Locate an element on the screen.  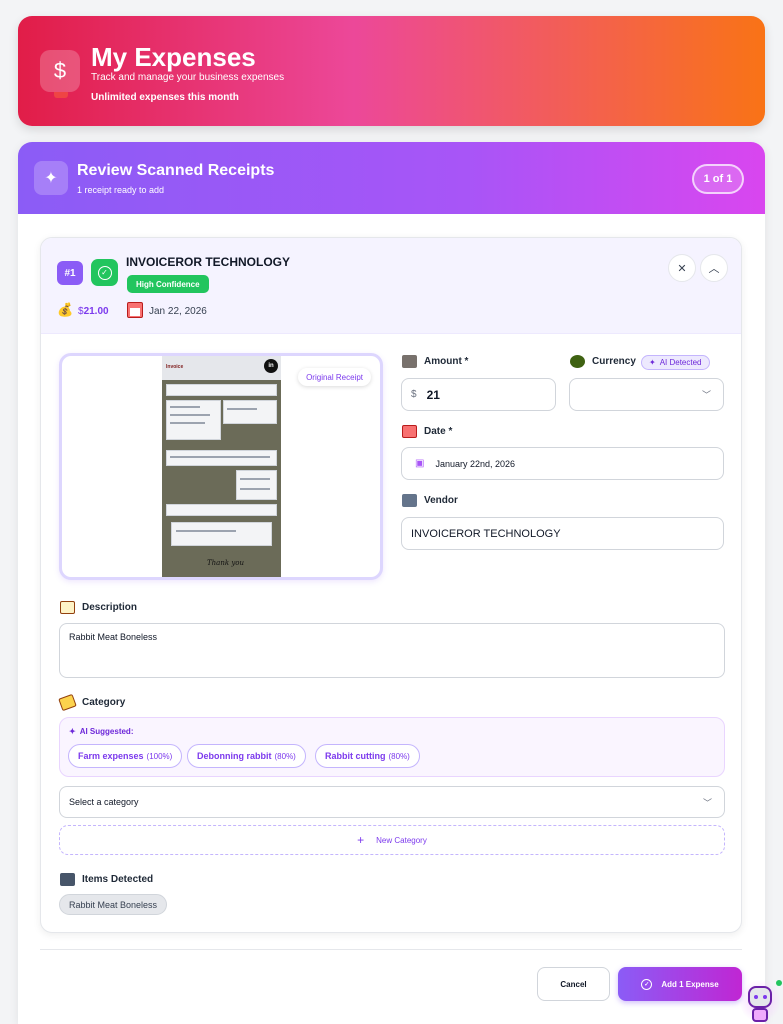
detected-item: Rabbit Meat Boneless is located at coordinates (113, 904).